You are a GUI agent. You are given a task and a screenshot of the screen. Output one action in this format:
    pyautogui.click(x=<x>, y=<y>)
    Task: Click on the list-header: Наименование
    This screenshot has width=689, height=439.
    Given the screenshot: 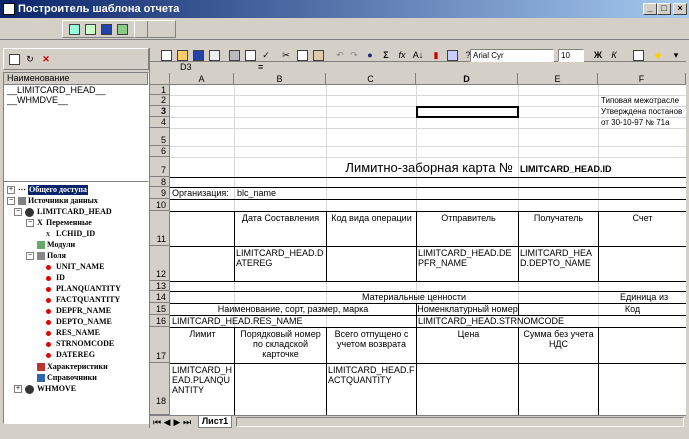 What is the action you would take?
    pyautogui.click(x=76, y=79)
    